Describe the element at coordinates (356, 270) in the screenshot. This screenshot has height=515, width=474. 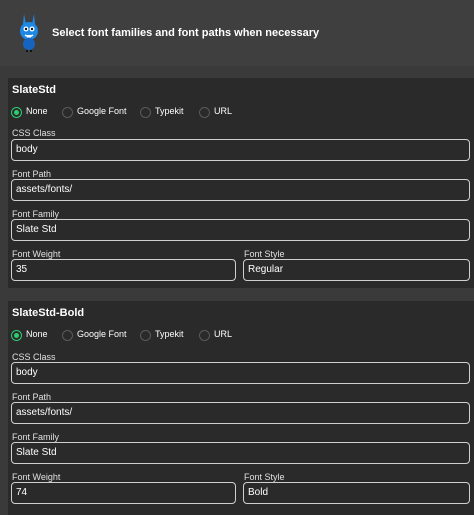
I see `font-style-input: Regular` at that location.